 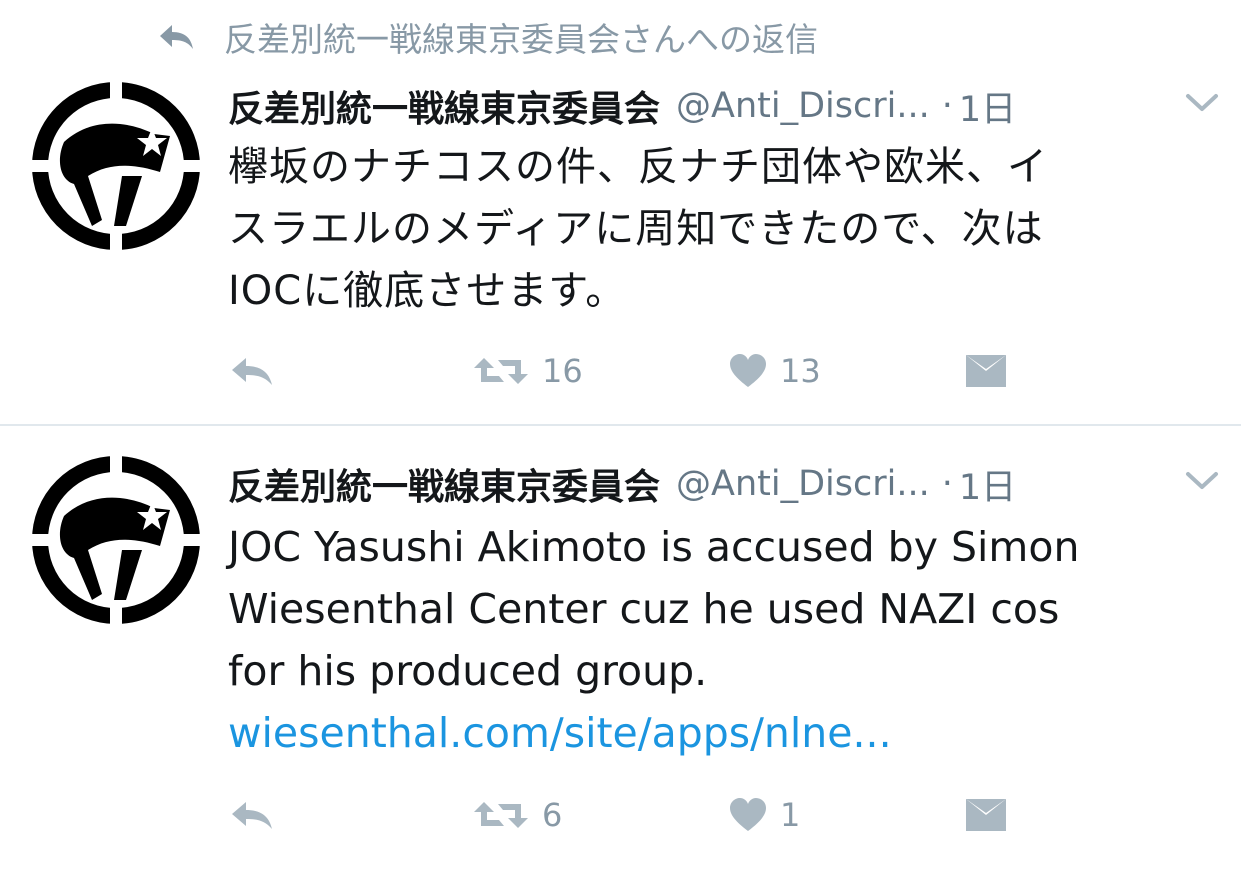 What do you see at coordinates (562, 371) in the screenshot?
I see `retweet-count: 16` at bounding box center [562, 371].